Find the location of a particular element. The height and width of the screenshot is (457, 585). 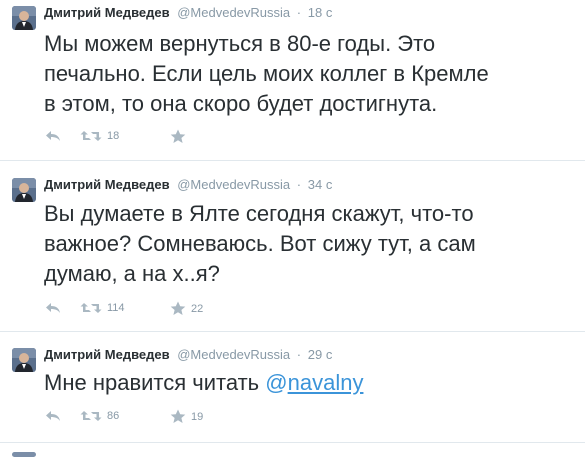

retweet-button: 18 is located at coordinates (99, 136).